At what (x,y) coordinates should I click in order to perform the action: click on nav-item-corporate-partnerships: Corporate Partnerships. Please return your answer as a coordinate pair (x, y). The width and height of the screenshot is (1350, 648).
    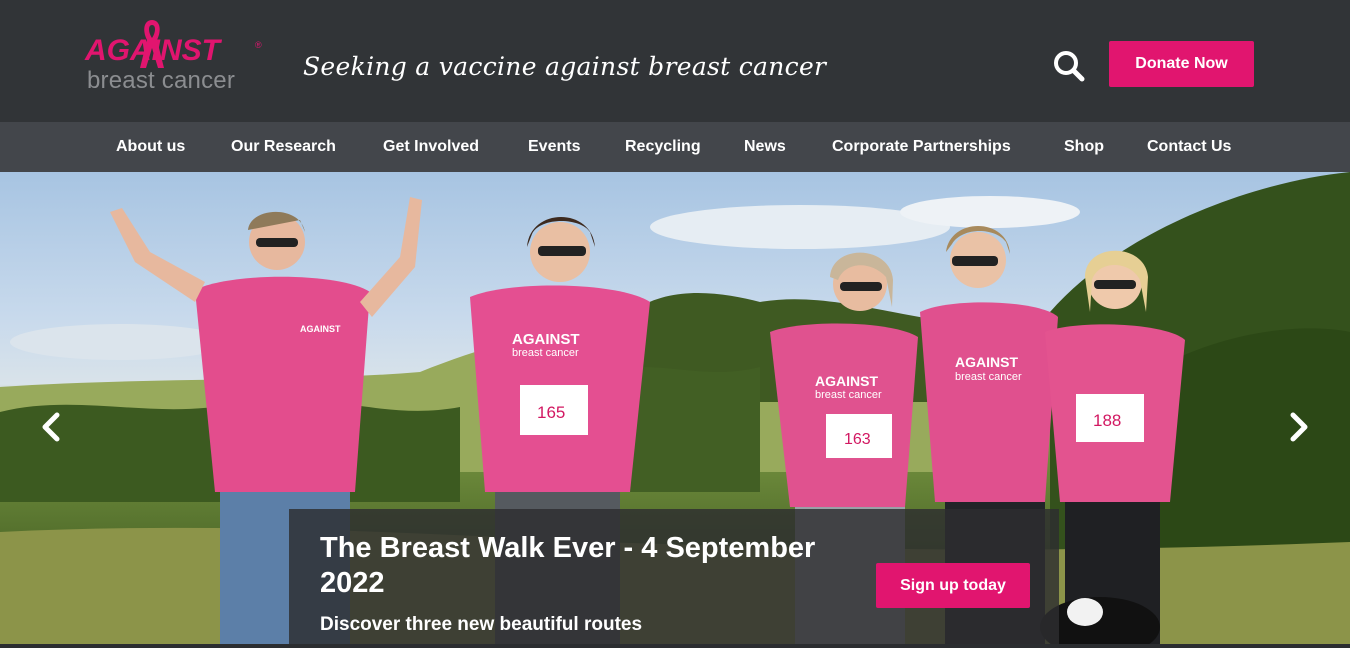
    Looking at the image, I should click on (921, 147).